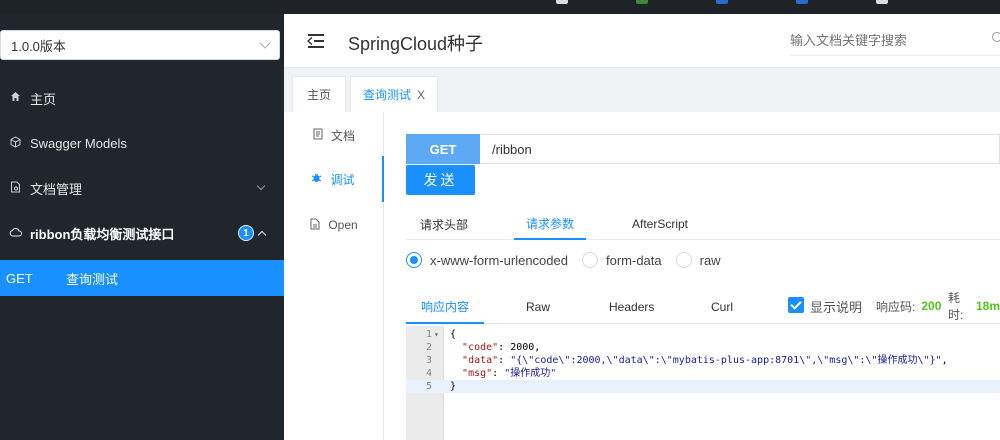  I want to click on radio-raw, so click(683, 260).